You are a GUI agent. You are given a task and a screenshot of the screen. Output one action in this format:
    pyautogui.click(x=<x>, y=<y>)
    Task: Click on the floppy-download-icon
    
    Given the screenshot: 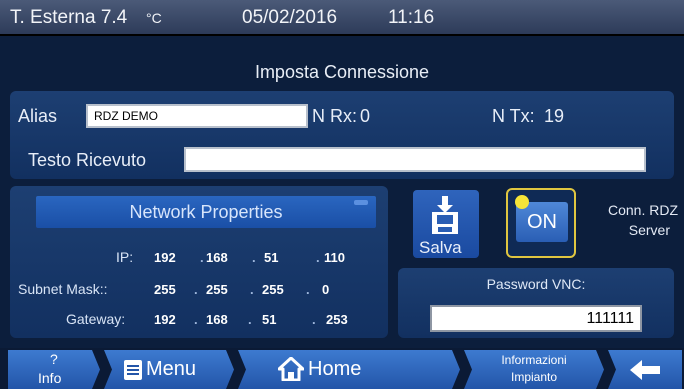 What is the action you would take?
    pyautogui.click(x=445, y=215)
    